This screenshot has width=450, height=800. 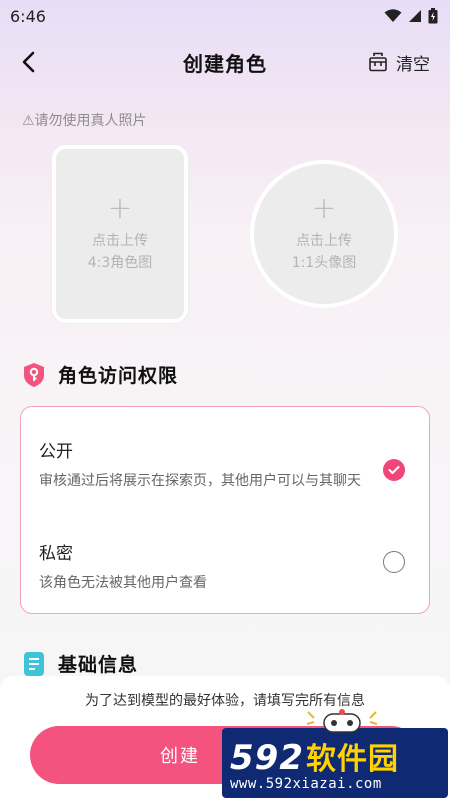 I want to click on basic-section-header: 基础信息, so click(x=80, y=663).